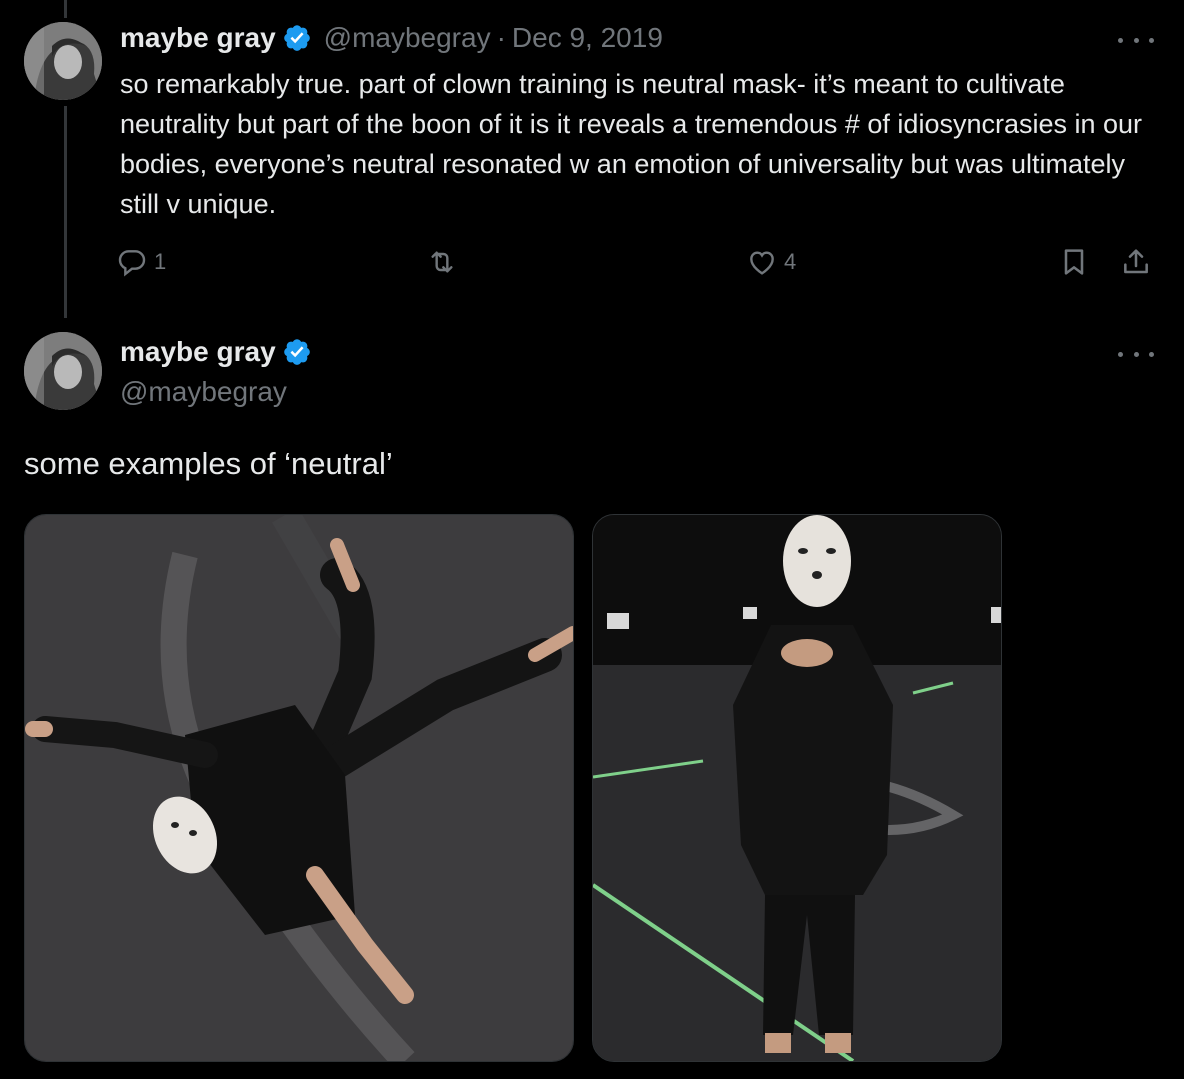 The image size is (1184, 1079). I want to click on like-button: 4, so click(771, 262).